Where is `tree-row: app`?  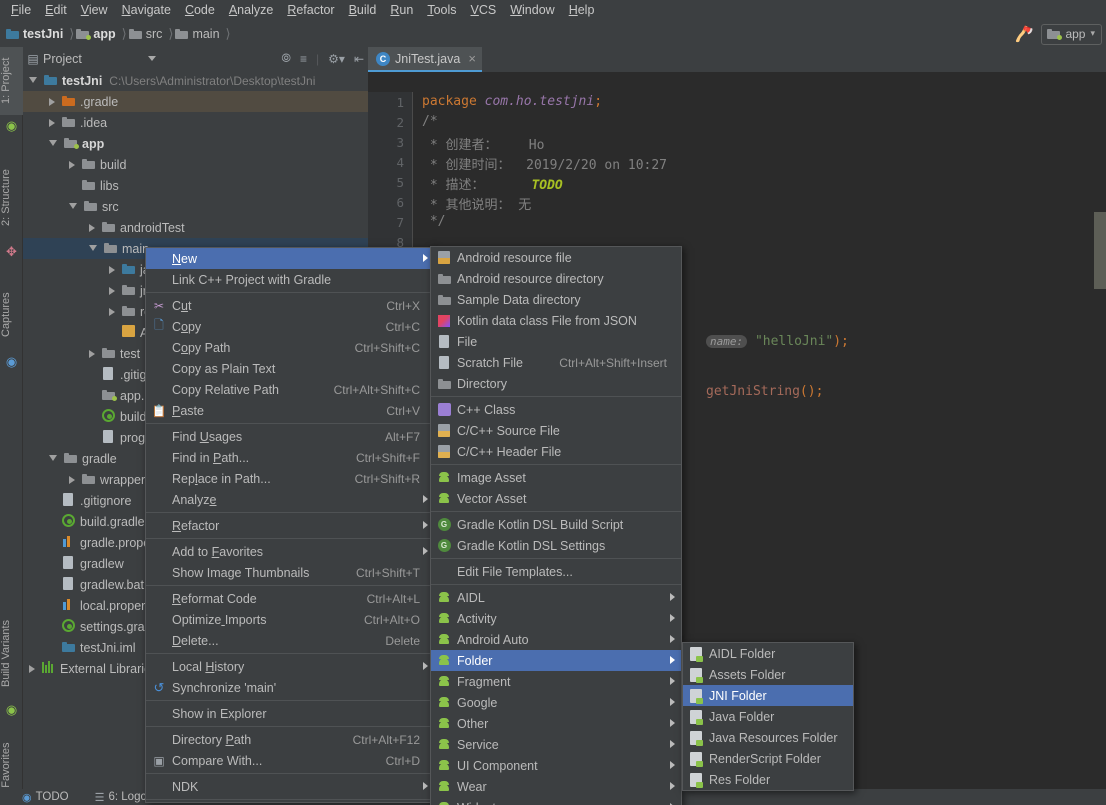
tree-row: app is located at coordinates (195, 143).